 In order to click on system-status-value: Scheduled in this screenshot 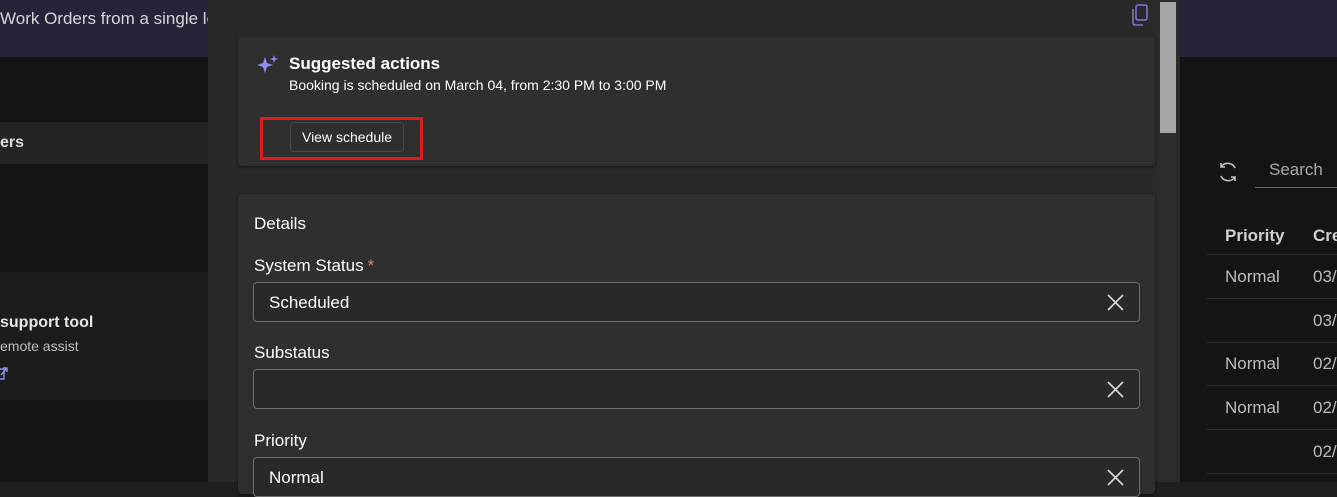, I will do `click(309, 302)`.